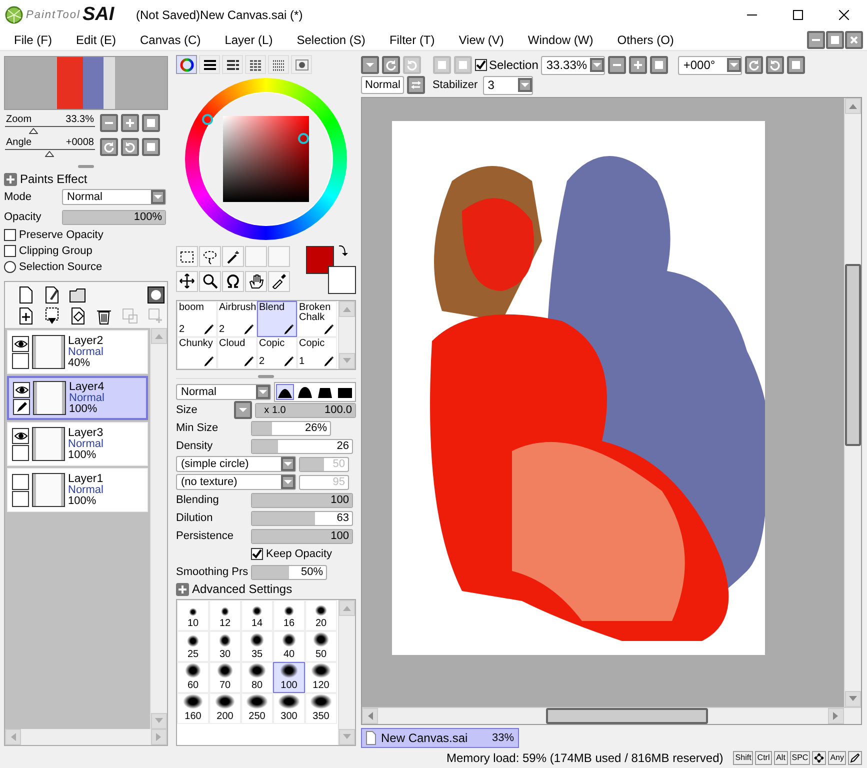 This screenshot has height=768, width=867. Describe the element at coordinates (710, 65) in the screenshot. I see `angle-dropdown: +000°` at that location.